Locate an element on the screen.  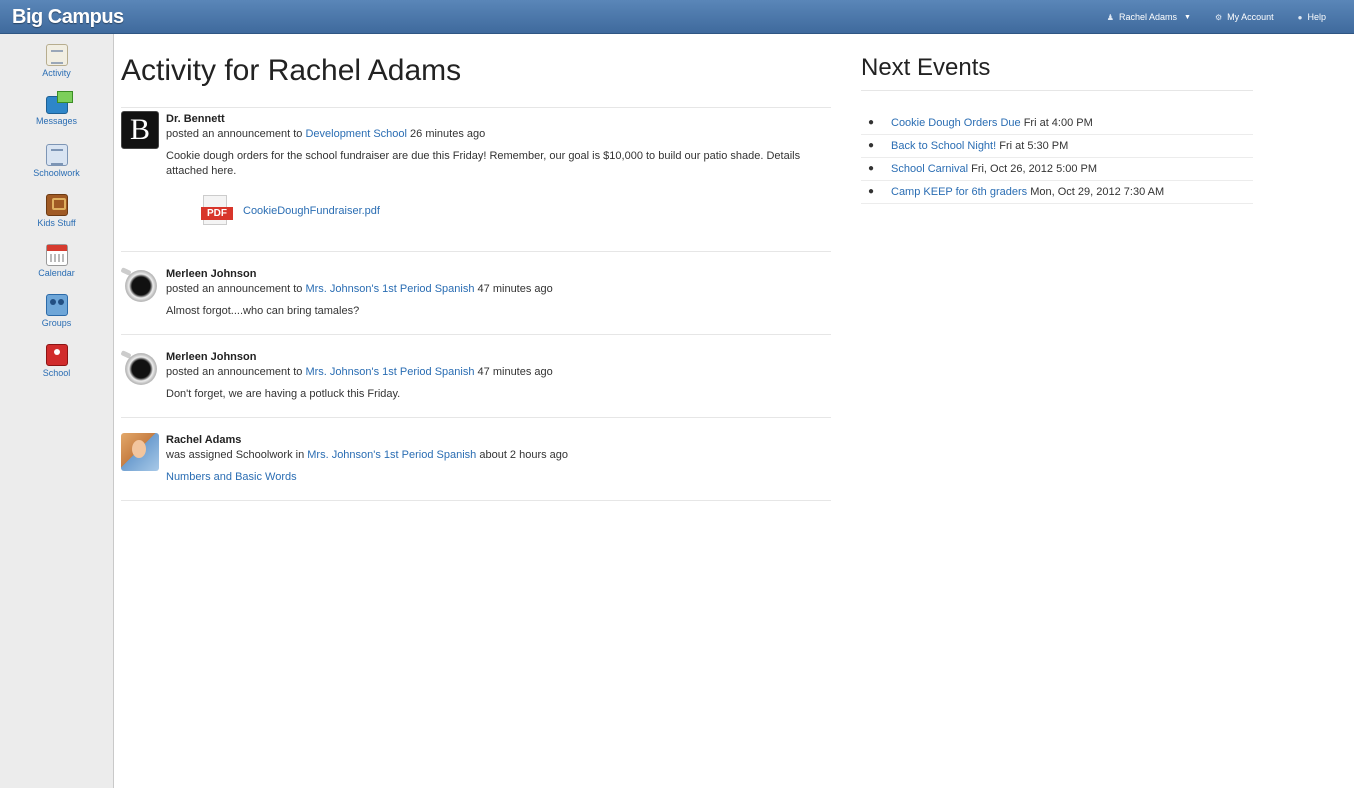
feed-author: Rachel Adams is located at coordinates (498, 440).